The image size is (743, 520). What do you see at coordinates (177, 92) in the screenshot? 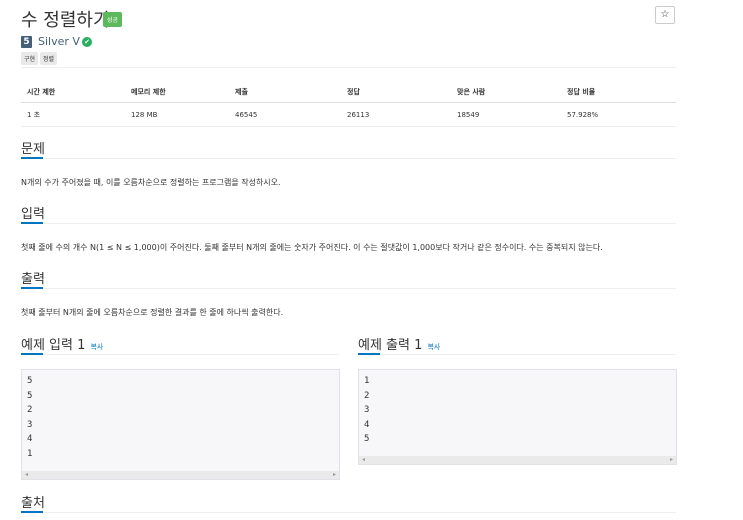
I see `table-header: 메모리 제한` at bounding box center [177, 92].